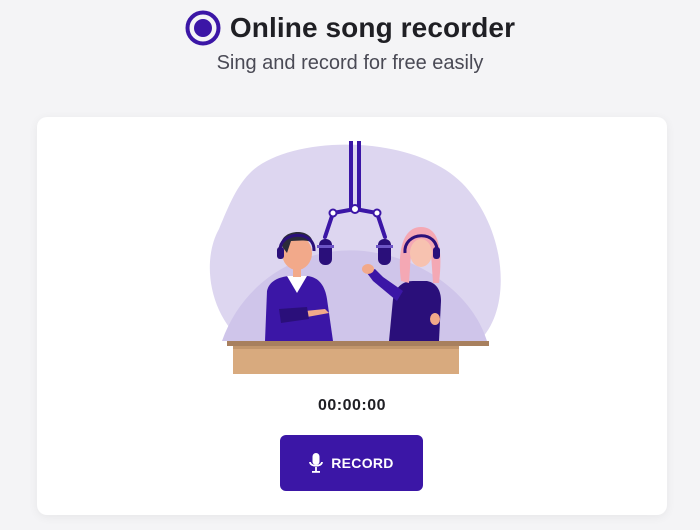  What do you see at coordinates (352, 405) in the screenshot?
I see `recording-timer: 00:00:00` at bounding box center [352, 405].